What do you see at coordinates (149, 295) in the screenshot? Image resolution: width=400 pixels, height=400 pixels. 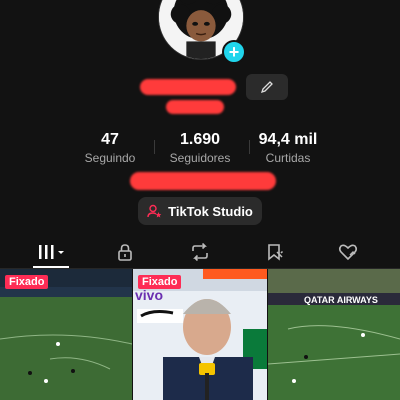 I see `sponsor-text: vivo` at bounding box center [149, 295].